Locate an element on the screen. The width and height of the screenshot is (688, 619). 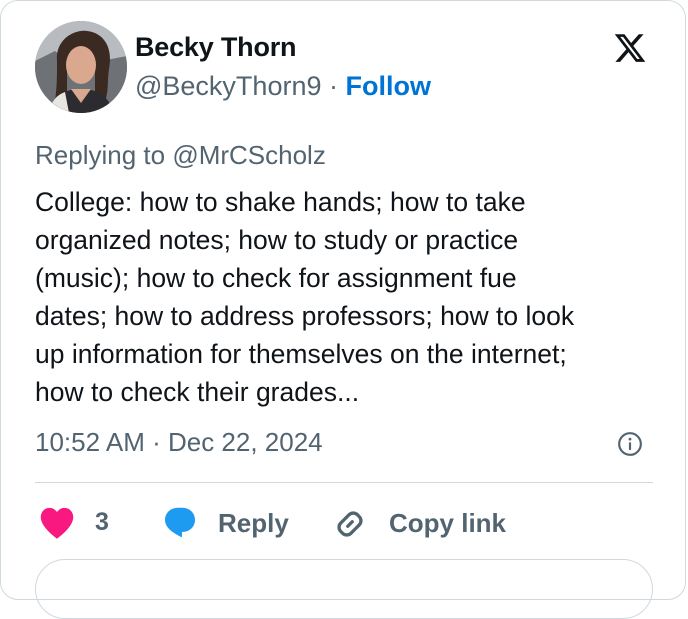
info-icon is located at coordinates (630, 444).